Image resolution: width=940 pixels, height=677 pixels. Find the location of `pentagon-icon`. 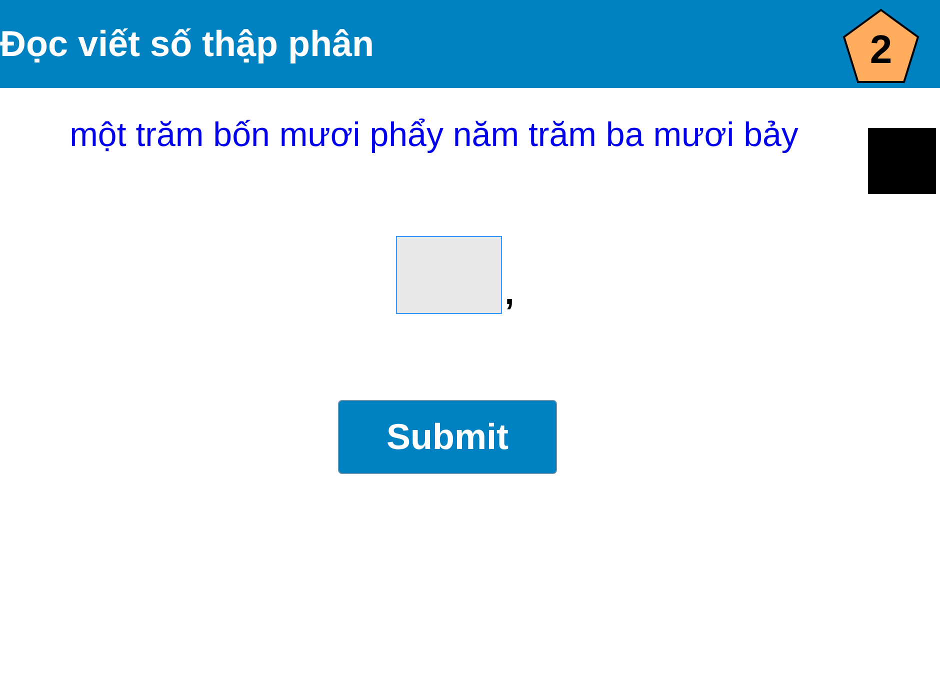

pentagon-icon is located at coordinates (881, 47).